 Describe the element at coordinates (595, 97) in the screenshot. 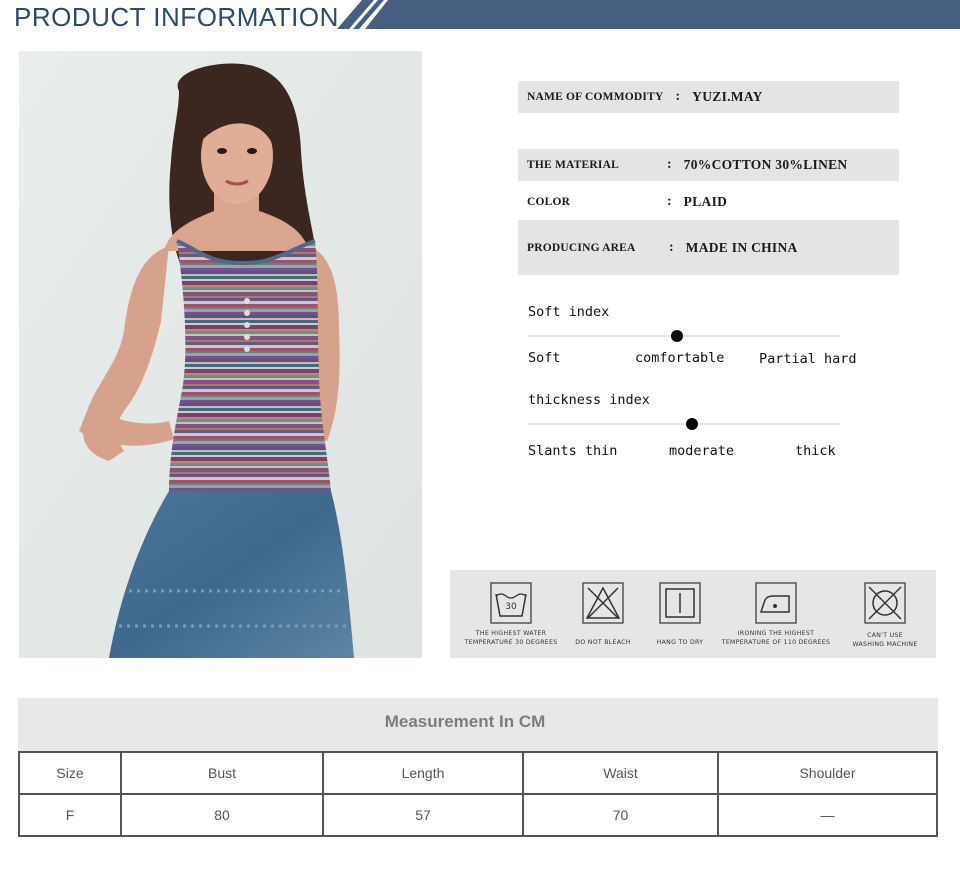

I see `commodity-label: NAME OF COMMODITY` at that location.